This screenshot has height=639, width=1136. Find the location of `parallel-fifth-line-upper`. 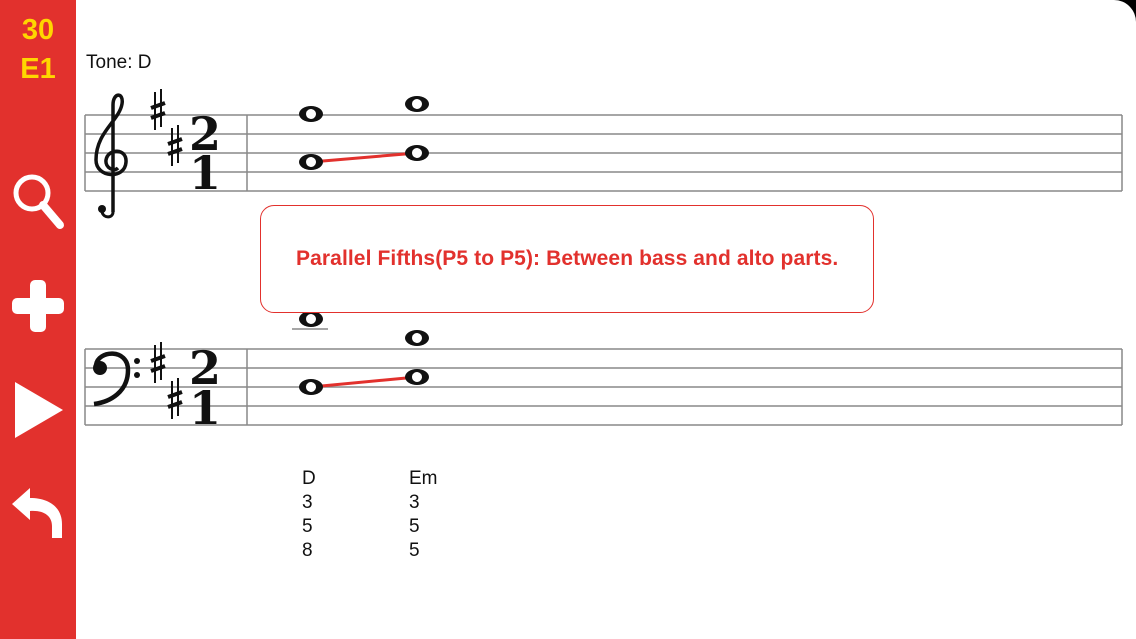

parallel-fifth-line-upper is located at coordinates (364, 157).